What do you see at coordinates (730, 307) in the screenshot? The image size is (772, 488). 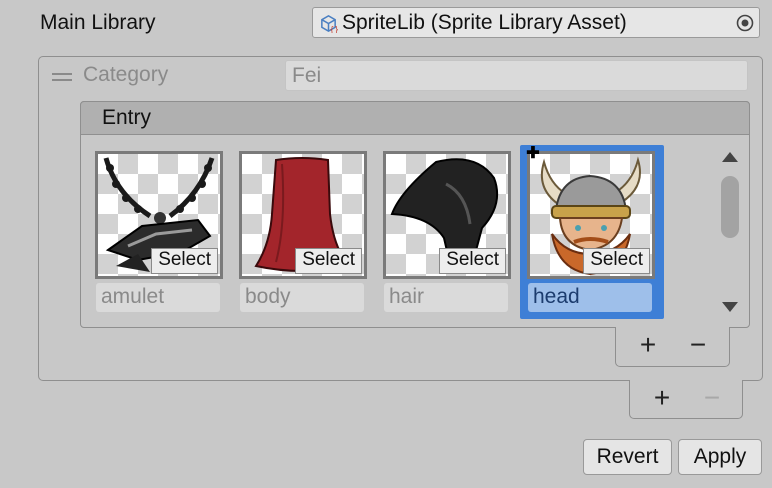 I see `scroll-down-arrow-icon` at bounding box center [730, 307].